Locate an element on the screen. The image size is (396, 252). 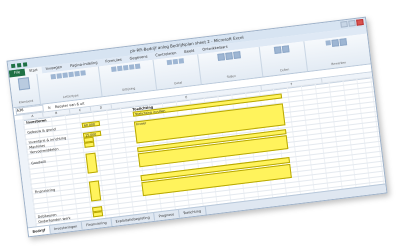
italic-icon is located at coordinates (59, 76).